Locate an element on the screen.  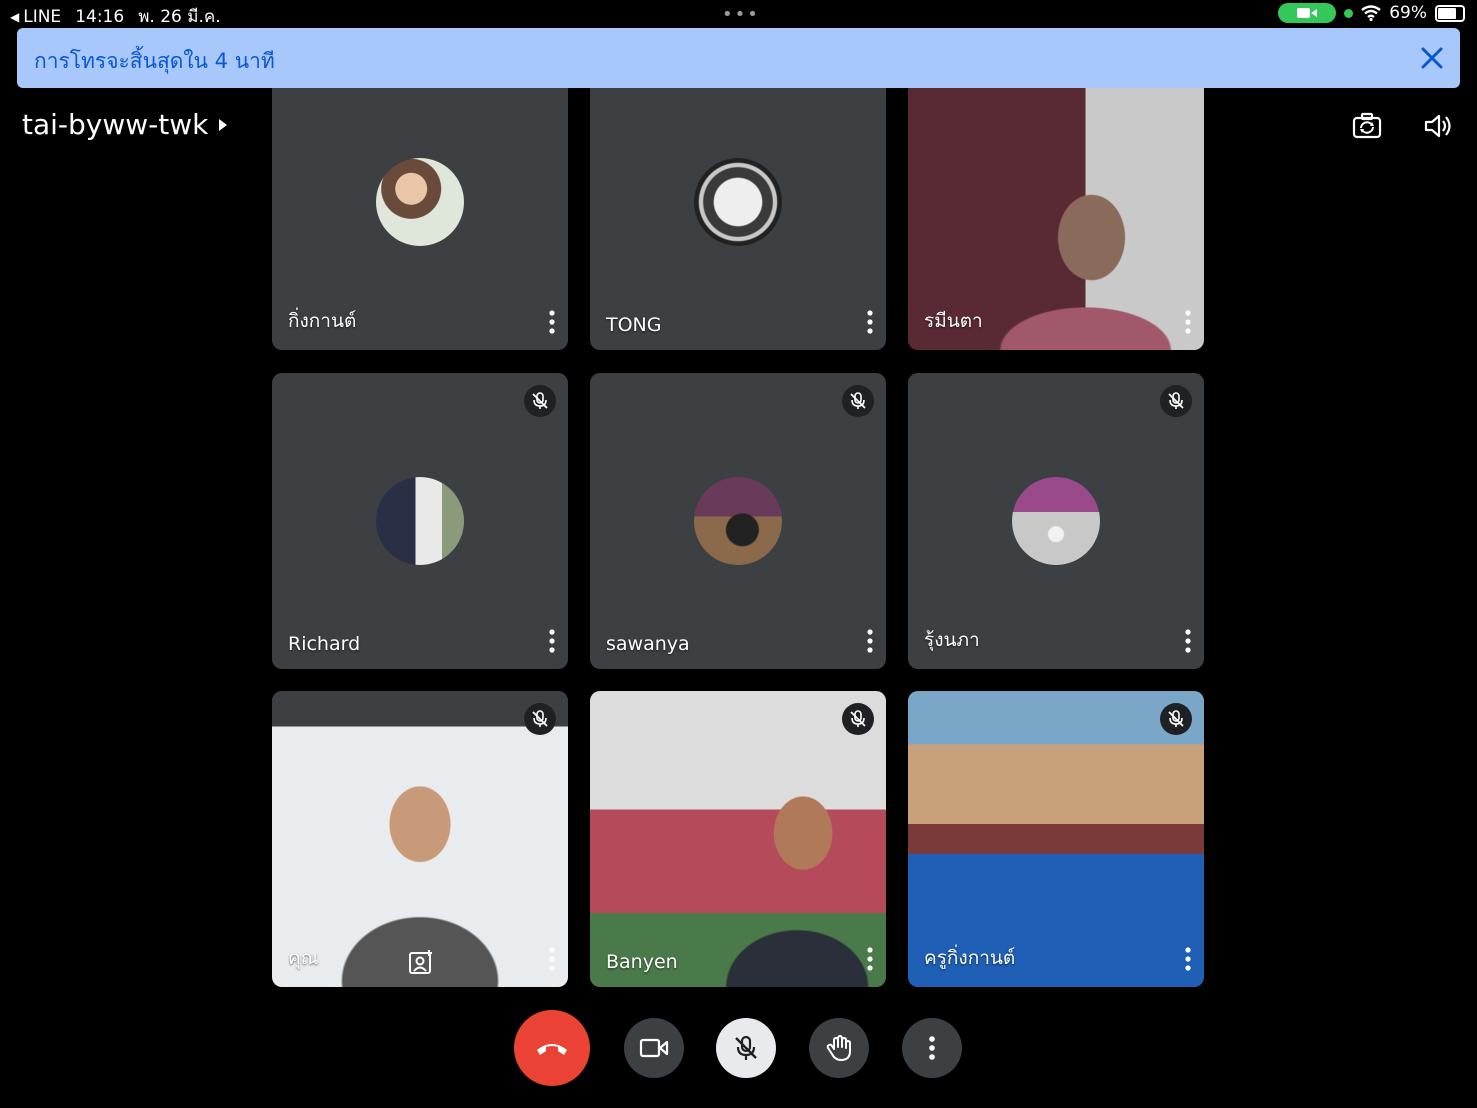
chevron-right-icon is located at coordinates (223, 124).